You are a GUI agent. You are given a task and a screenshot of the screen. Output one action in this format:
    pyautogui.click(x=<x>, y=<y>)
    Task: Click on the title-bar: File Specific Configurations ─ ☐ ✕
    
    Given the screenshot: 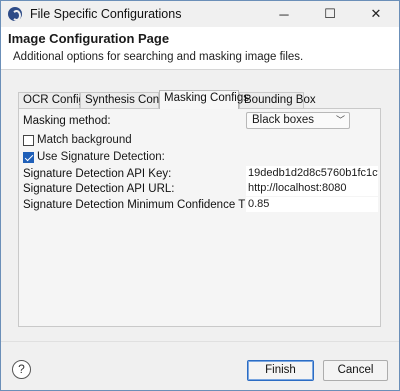 What is the action you would take?
    pyautogui.click(x=200, y=14)
    